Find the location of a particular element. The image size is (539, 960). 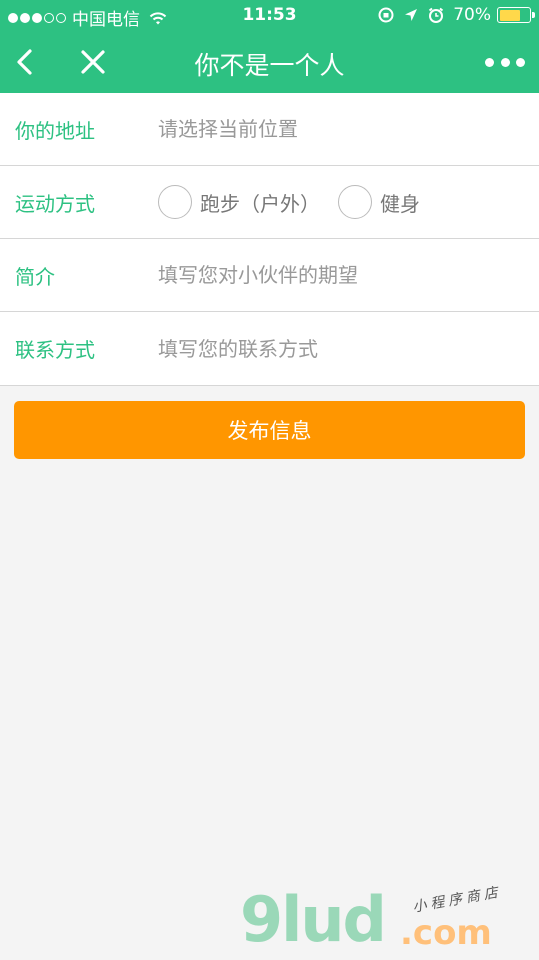

chevron-left-icon is located at coordinates (24, 62).